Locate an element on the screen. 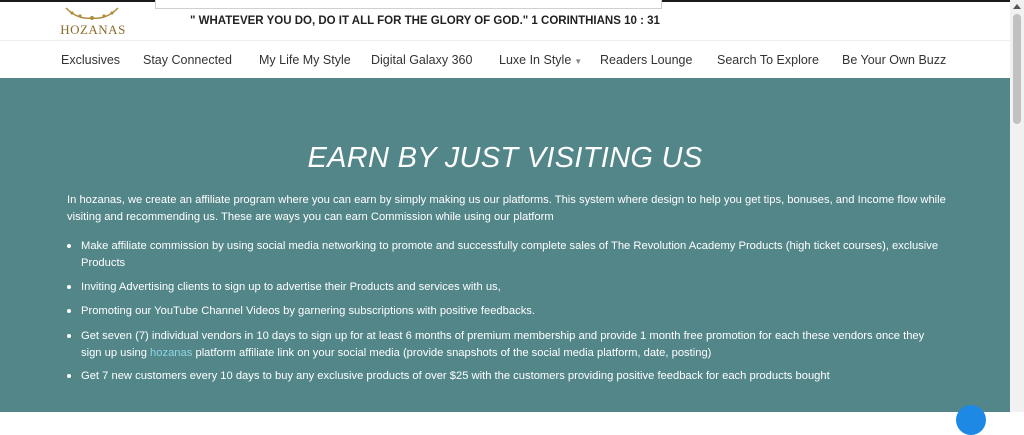  nav-item-be-your-own-buzz: Be Your Own Buzz is located at coordinates (894, 60).